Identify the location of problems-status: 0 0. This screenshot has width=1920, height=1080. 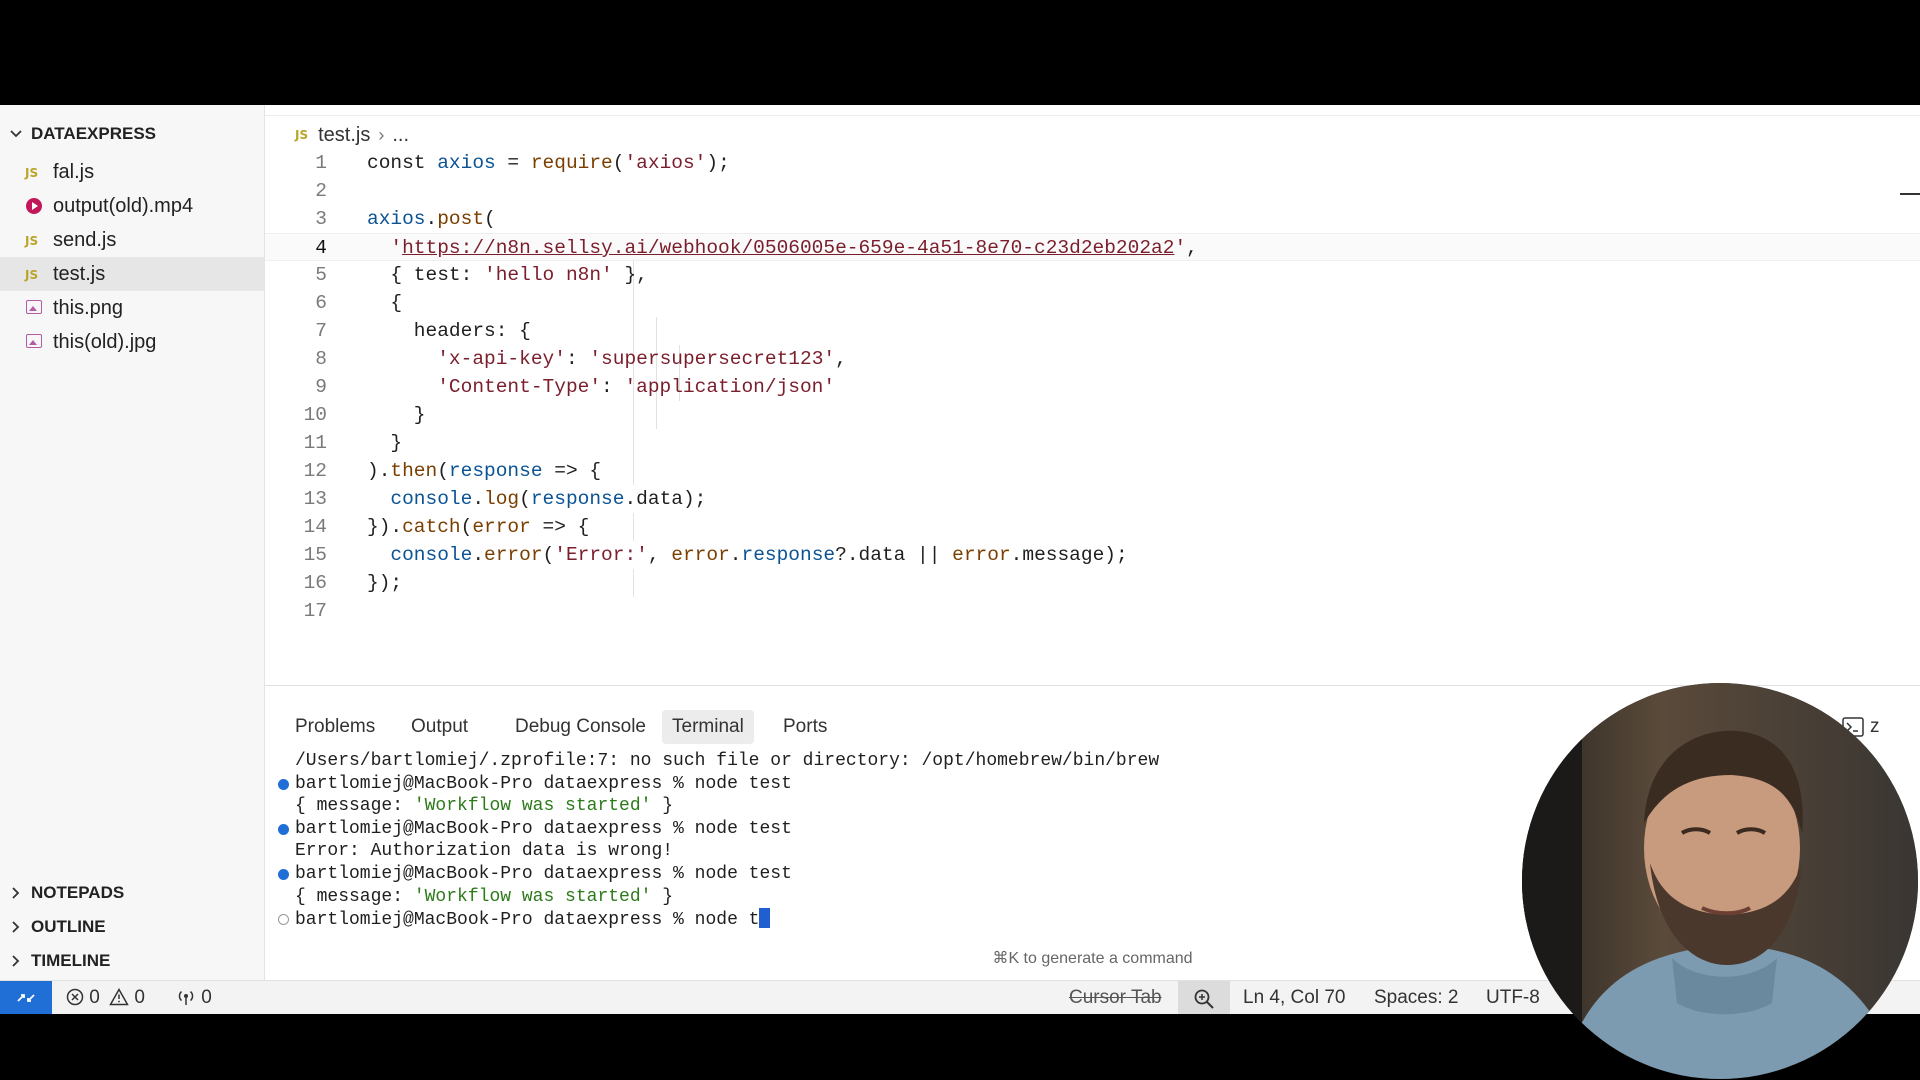
(105, 997).